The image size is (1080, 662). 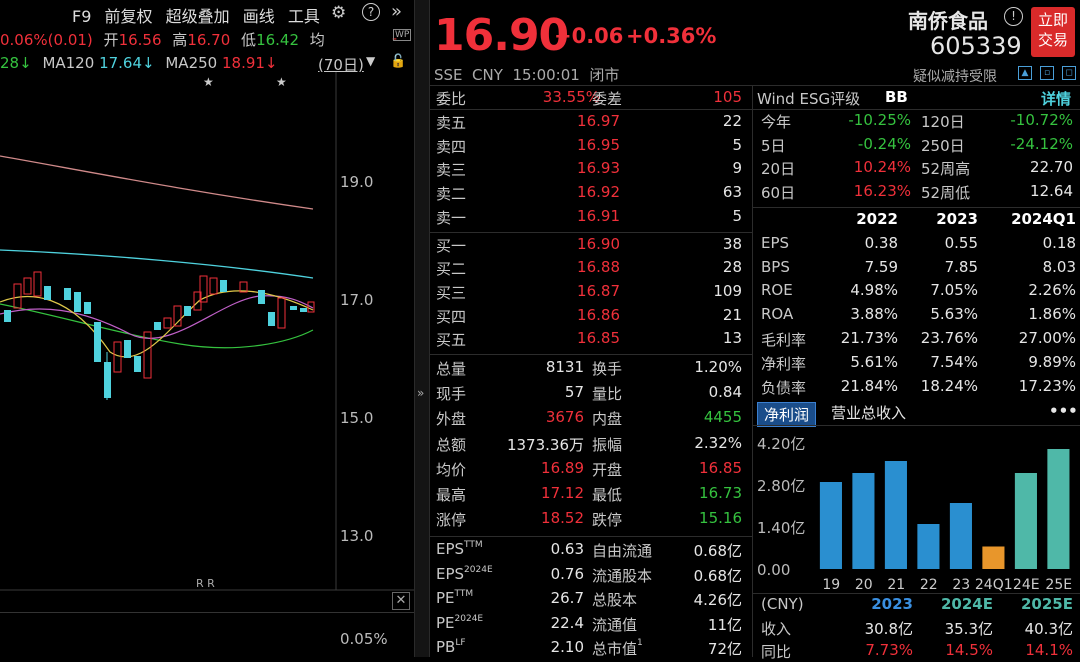 What do you see at coordinates (580, 216) in the screenshot?
I see `ask-price: 16.91` at bounding box center [580, 216].